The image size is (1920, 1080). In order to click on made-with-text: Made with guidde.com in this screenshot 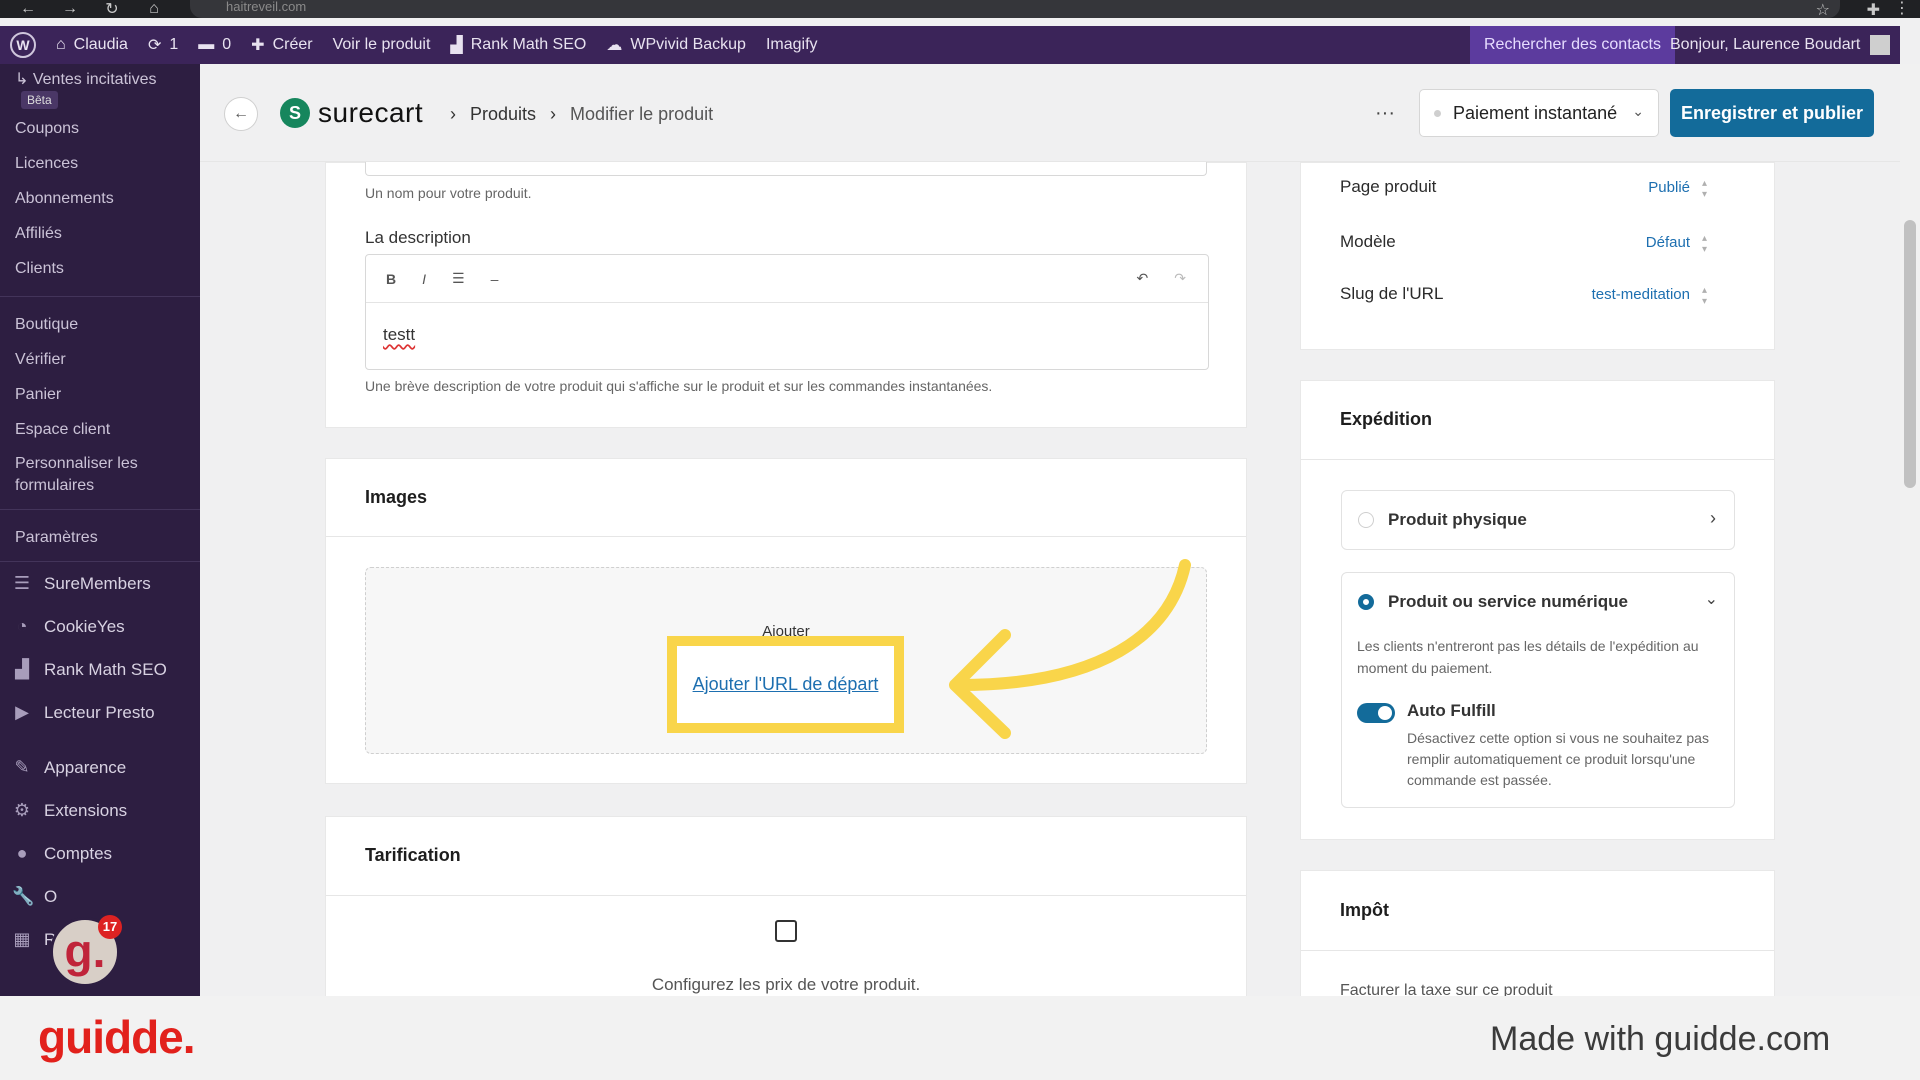, I will do `click(1660, 1039)`.